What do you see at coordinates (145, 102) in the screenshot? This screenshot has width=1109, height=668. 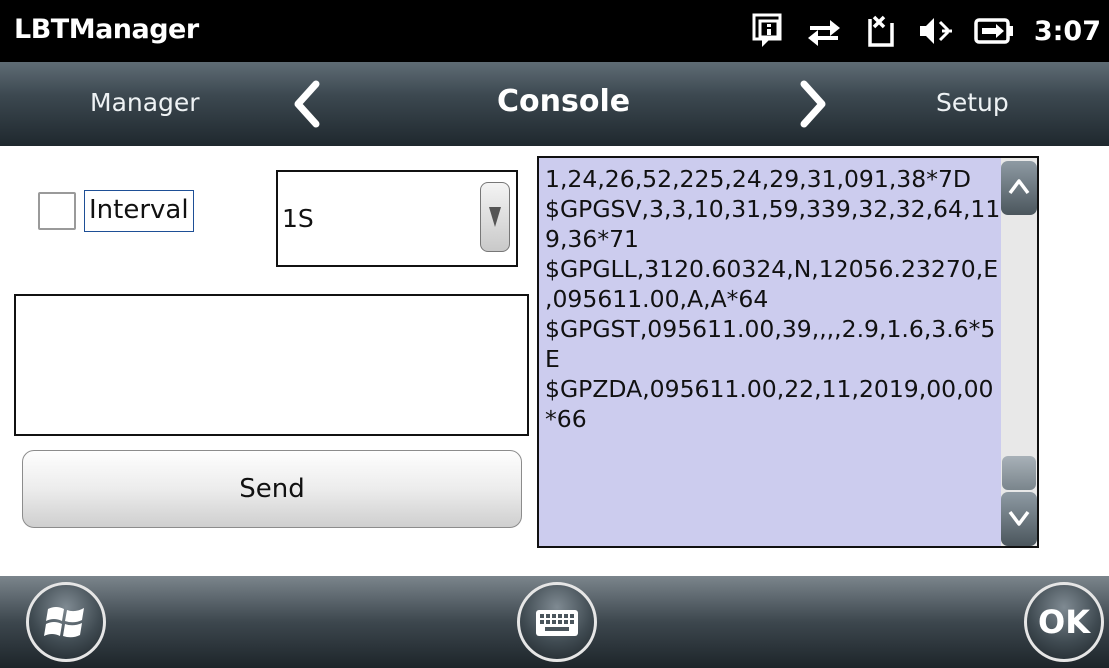 I see `nav-prev-label: Manager` at bounding box center [145, 102].